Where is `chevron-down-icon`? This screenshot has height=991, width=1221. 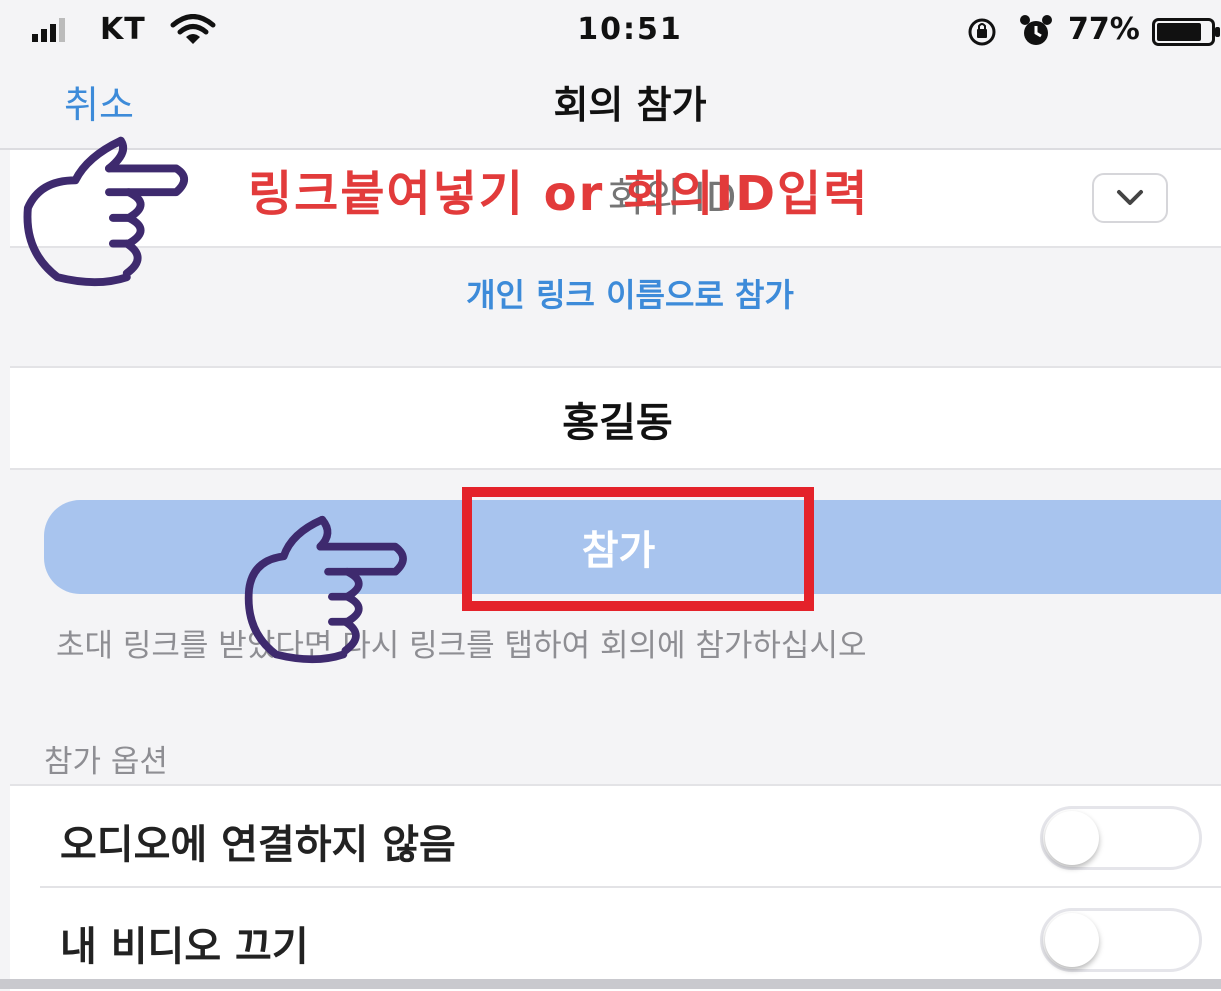
chevron-down-icon is located at coordinates (1130, 197).